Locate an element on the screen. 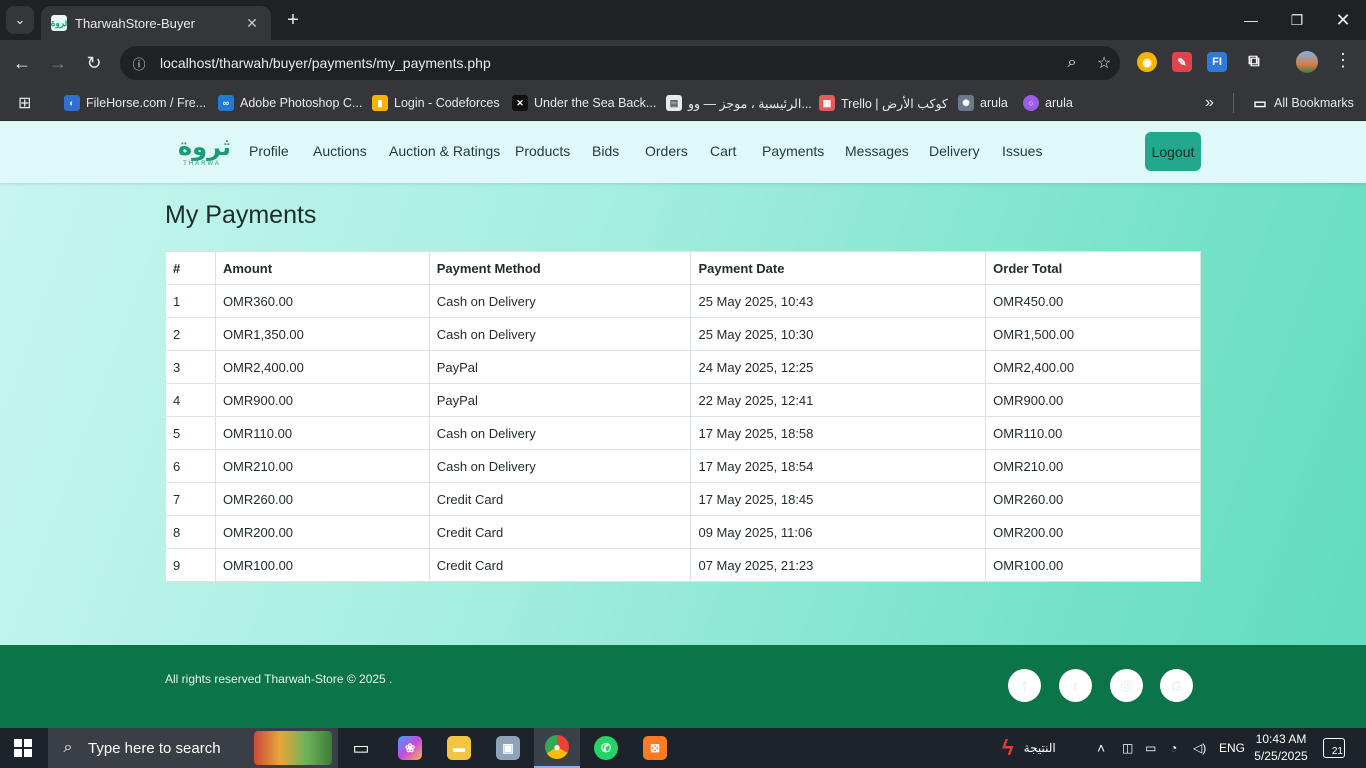 Image resolution: width=1366 pixels, height=768 pixels. browser-tab-bar: ⌄ ثروة TharwahStore-Buyer ✕ + — ❐ ✕ is located at coordinates (683, 20).